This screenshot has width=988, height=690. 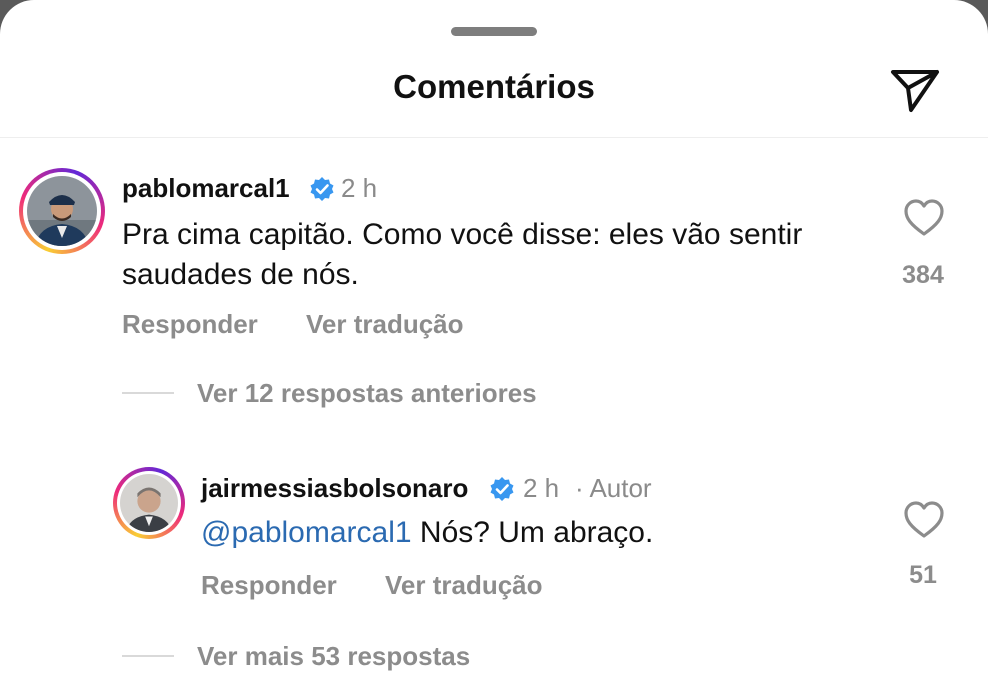 What do you see at coordinates (923, 275) in the screenshot?
I see `like-count: 384` at bounding box center [923, 275].